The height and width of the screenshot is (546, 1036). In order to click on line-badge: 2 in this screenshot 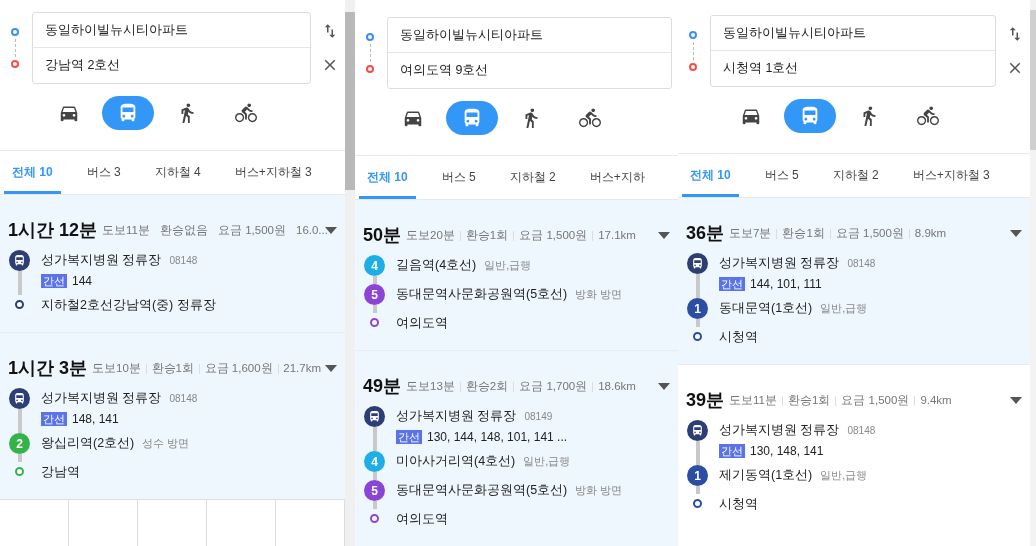, I will do `click(19, 443)`.